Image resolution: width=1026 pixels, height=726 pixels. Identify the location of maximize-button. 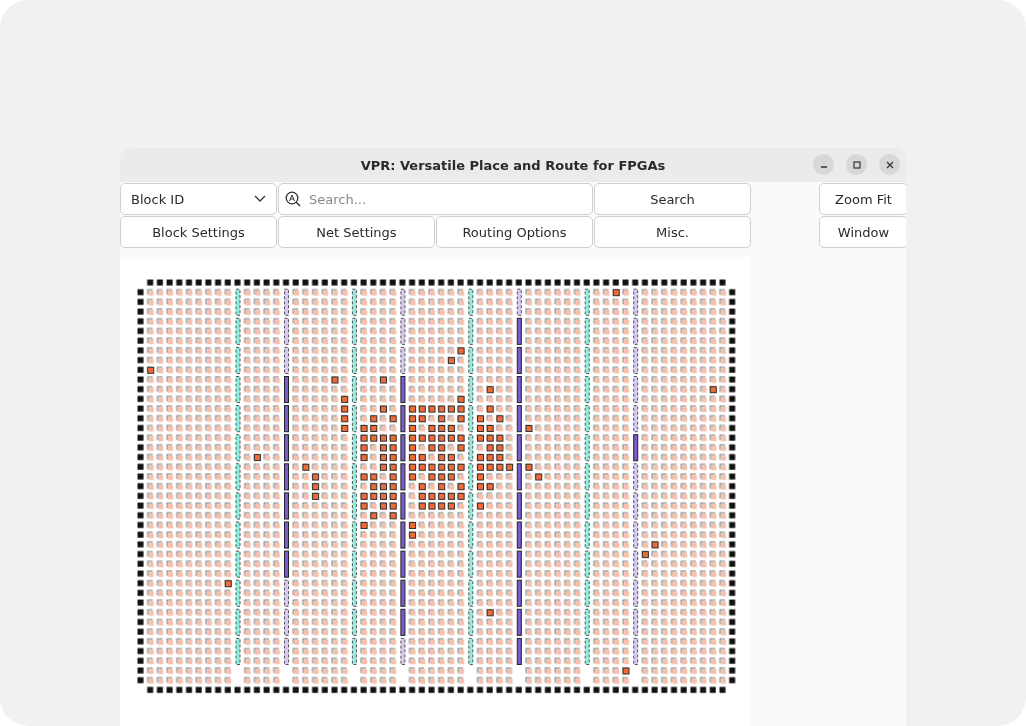
(856, 164).